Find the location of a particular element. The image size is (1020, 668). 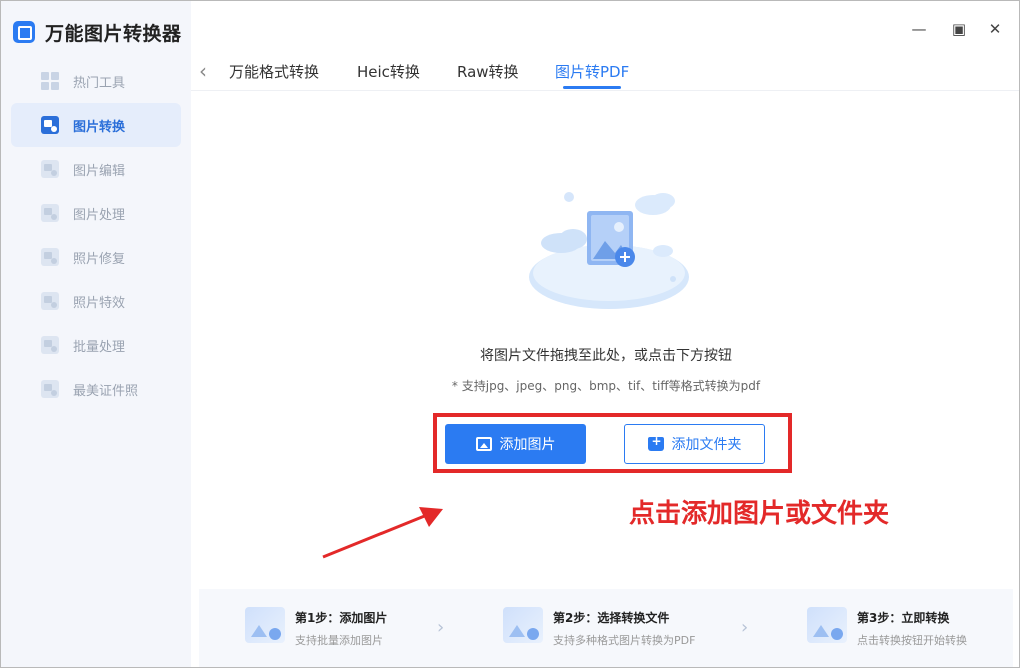

app-title: 万能图片转换器 is located at coordinates (113, 33).